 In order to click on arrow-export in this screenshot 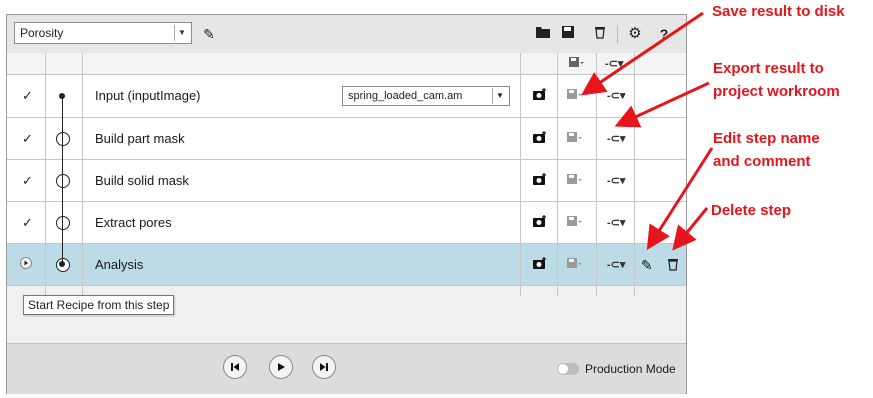, I will do `click(662, 104)`.